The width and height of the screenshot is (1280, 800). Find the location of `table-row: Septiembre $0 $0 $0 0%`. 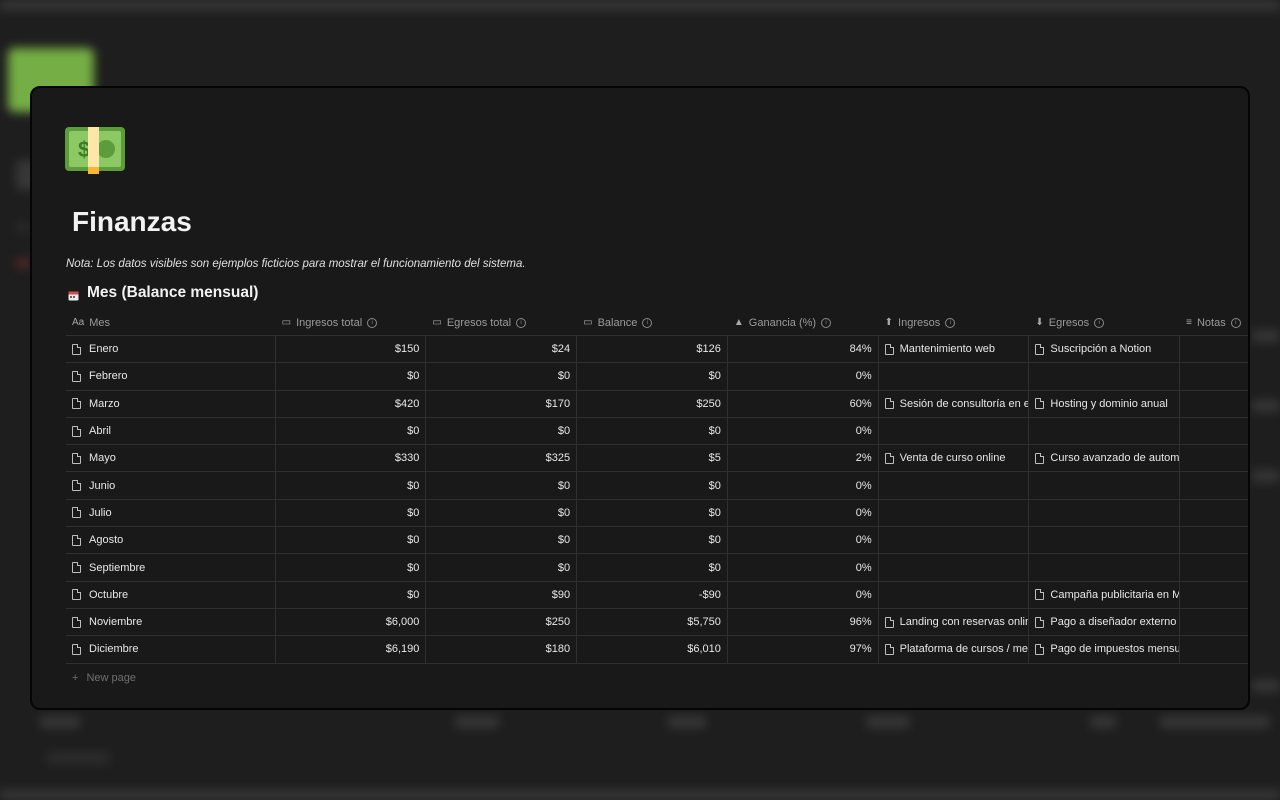

table-row: Septiembre $0 $0 $0 0% is located at coordinates (657, 568).